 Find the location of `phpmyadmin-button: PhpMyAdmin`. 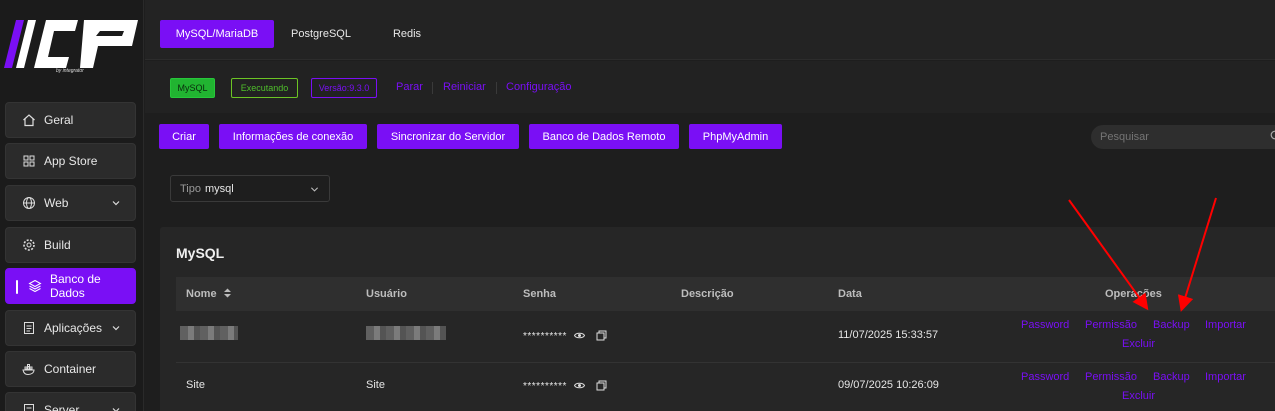

phpmyadmin-button: PhpMyAdmin is located at coordinates (735, 136).